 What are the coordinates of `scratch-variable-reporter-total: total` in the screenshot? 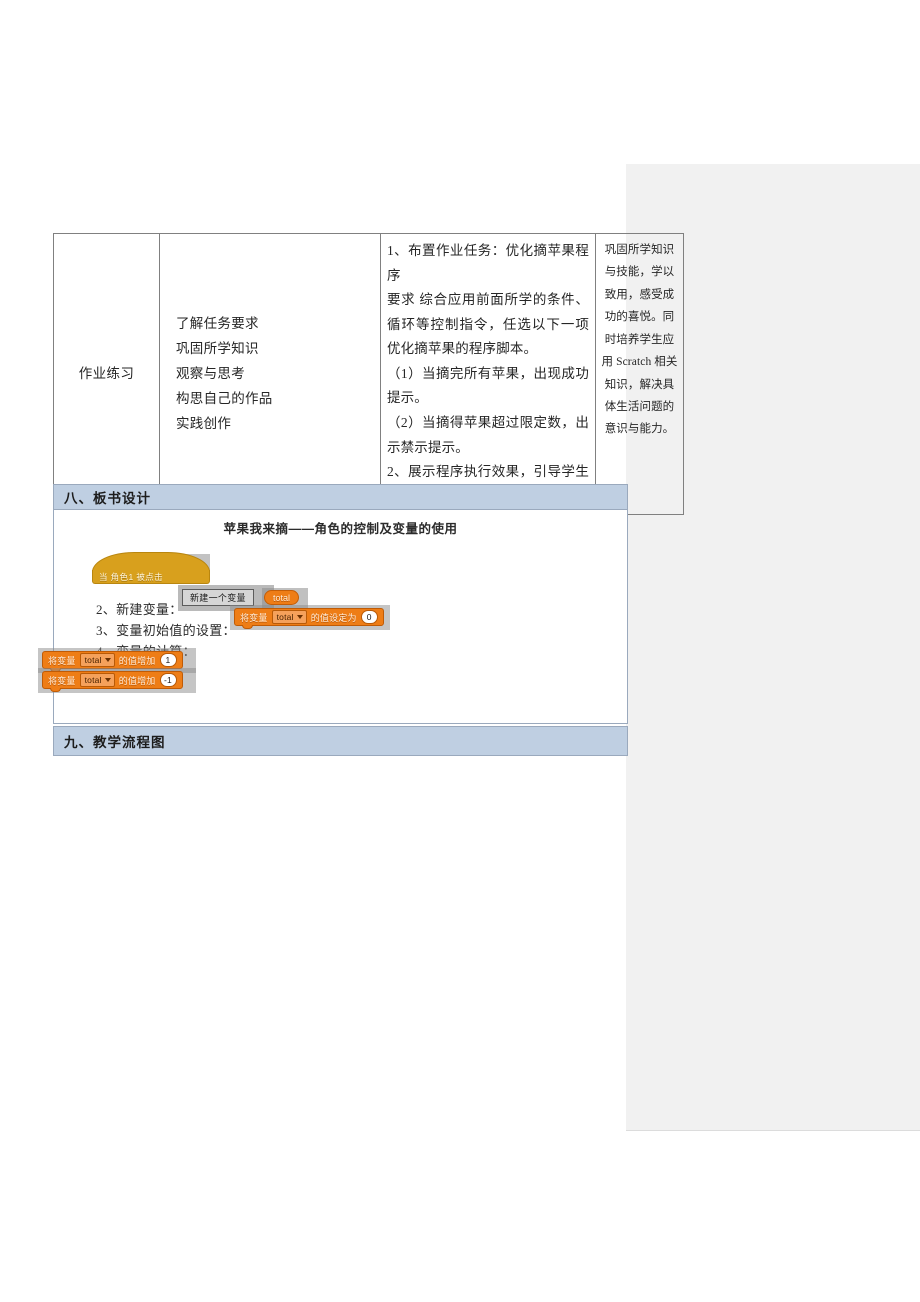 It's located at (282, 597).